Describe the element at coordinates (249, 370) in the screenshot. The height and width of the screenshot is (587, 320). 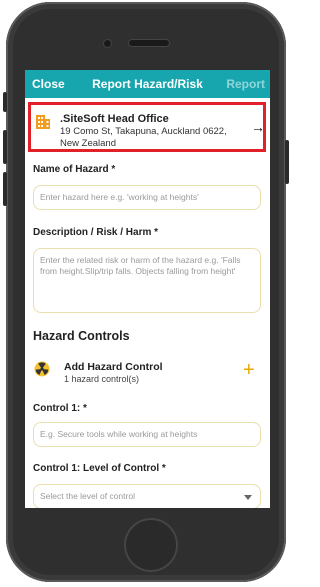
I see `add-control-button: +` at that location.